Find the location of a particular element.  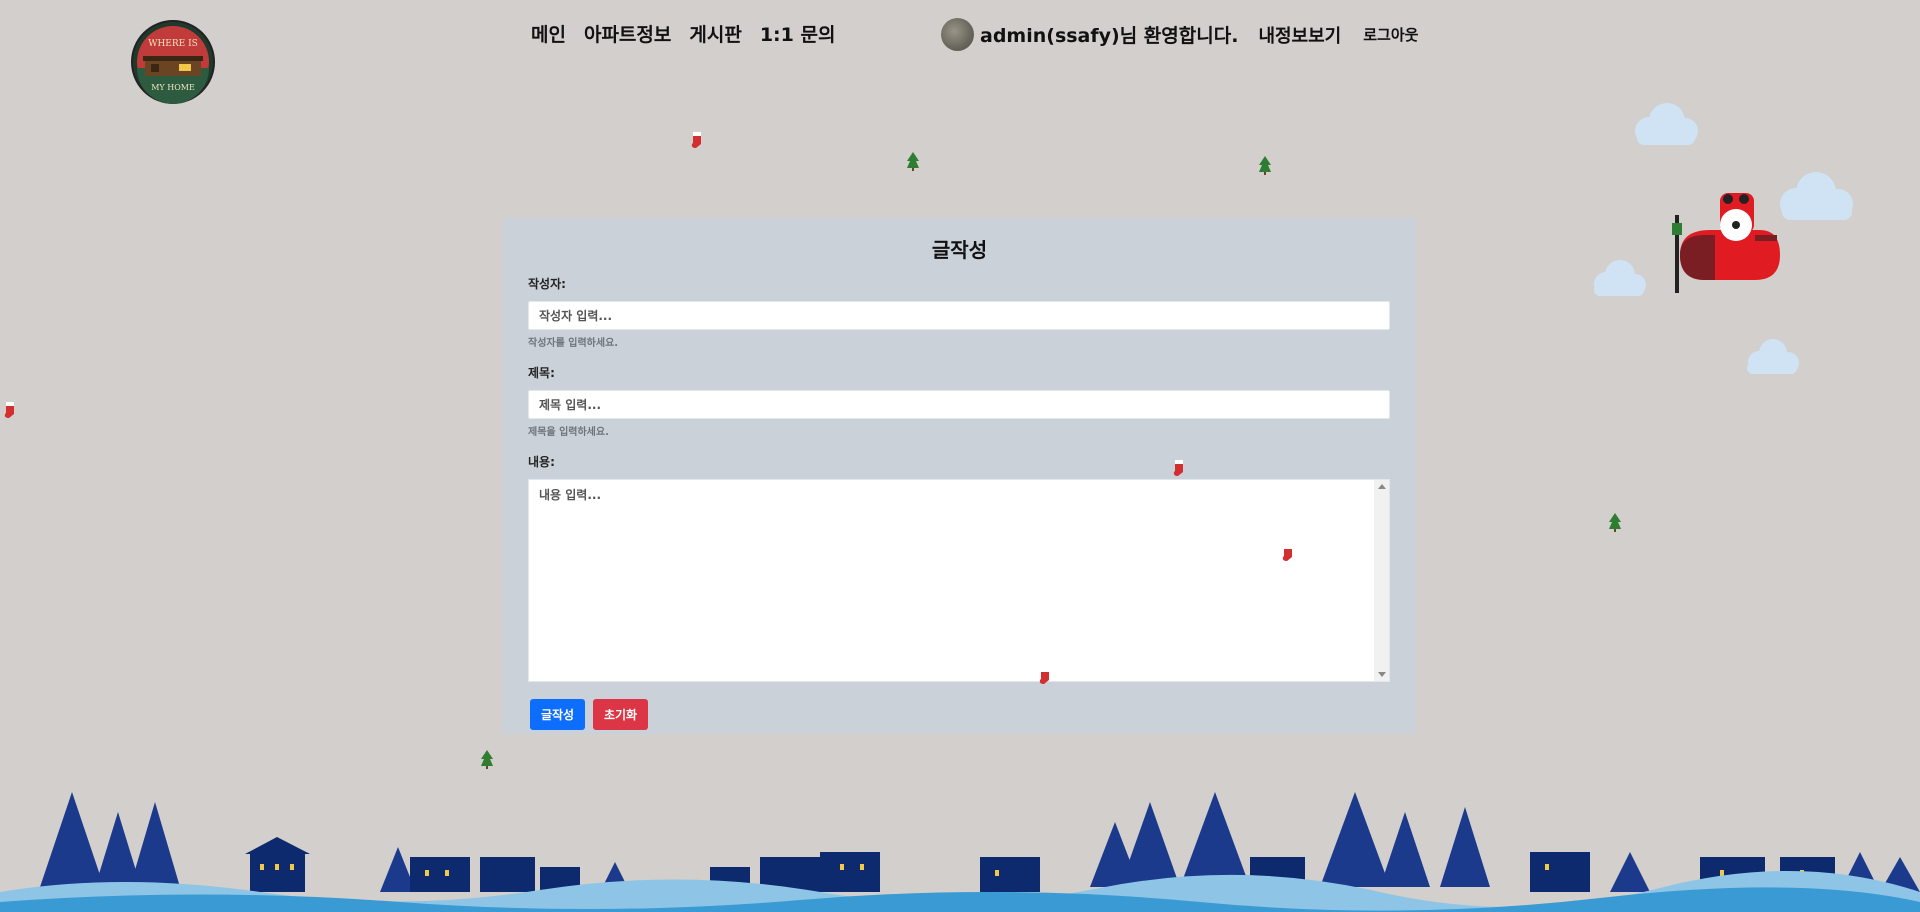

mypage-link: 내정보보기 is located at coordinates (1299, 35).